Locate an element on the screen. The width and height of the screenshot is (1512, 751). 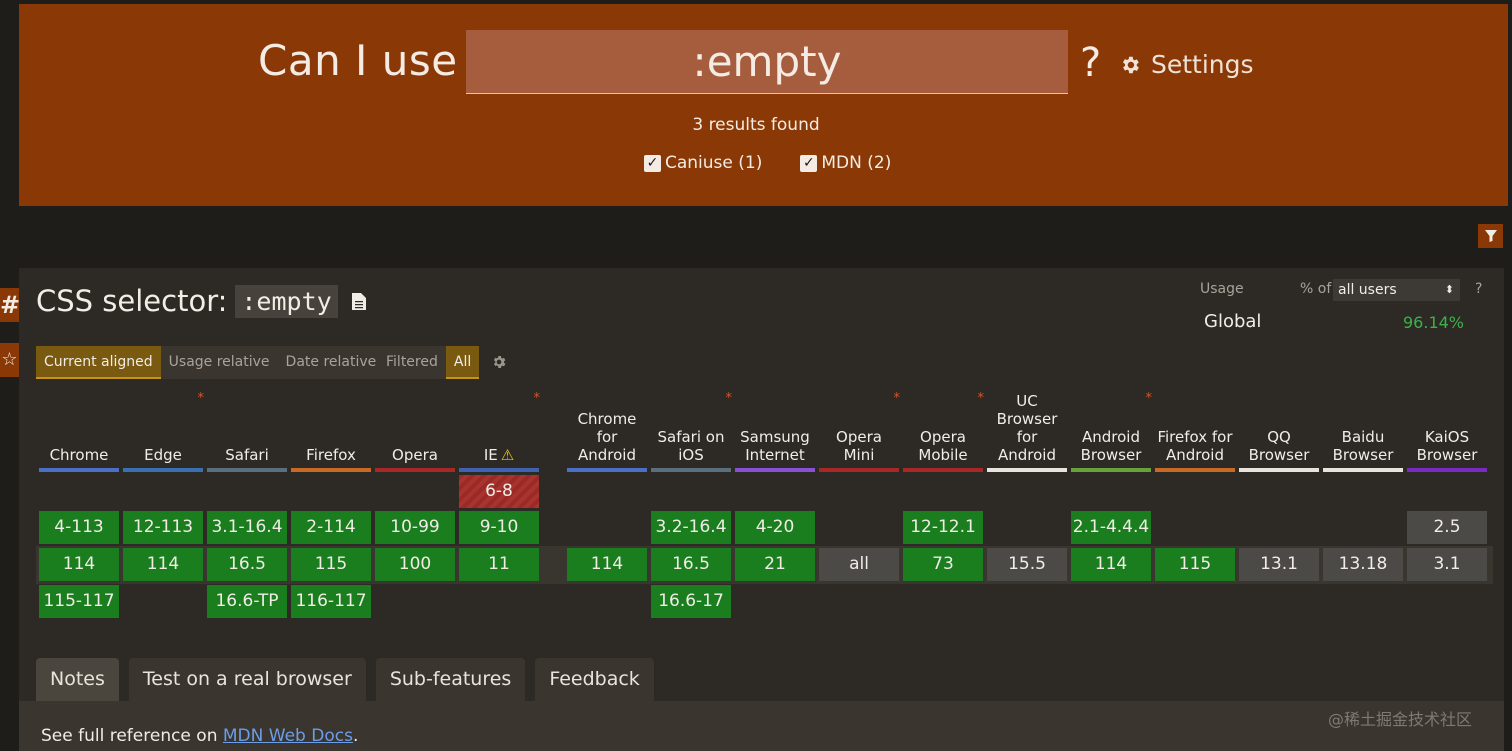
tab-test-real-browser: Test on a real browser is located at coordinates (247, 679).